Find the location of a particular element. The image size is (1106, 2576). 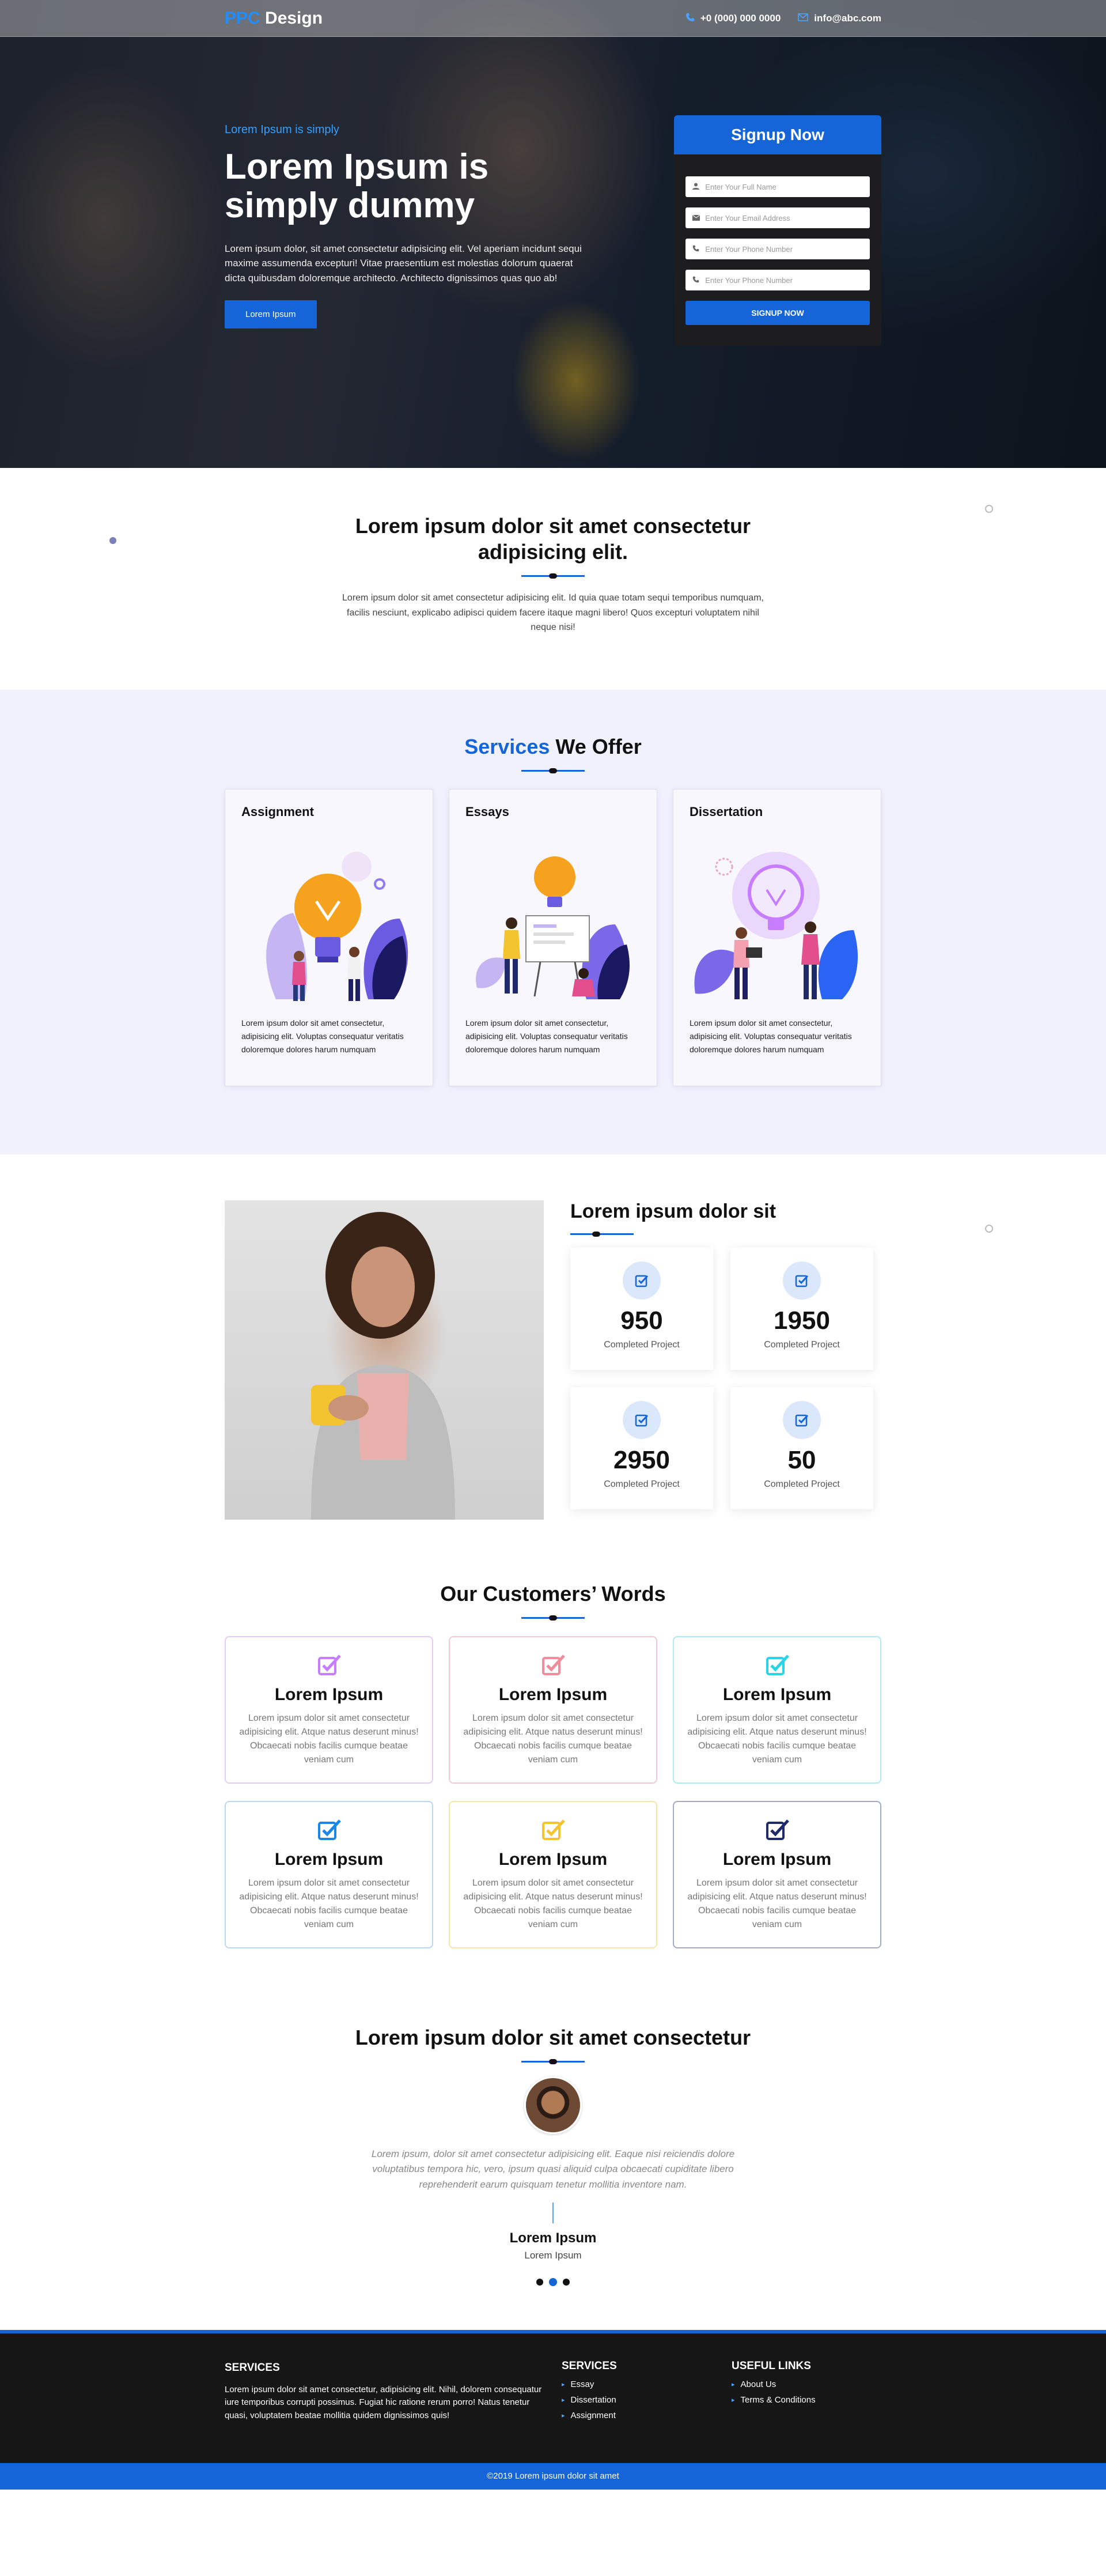

header-email: info@abc.com is located at coordinates (839, 19).